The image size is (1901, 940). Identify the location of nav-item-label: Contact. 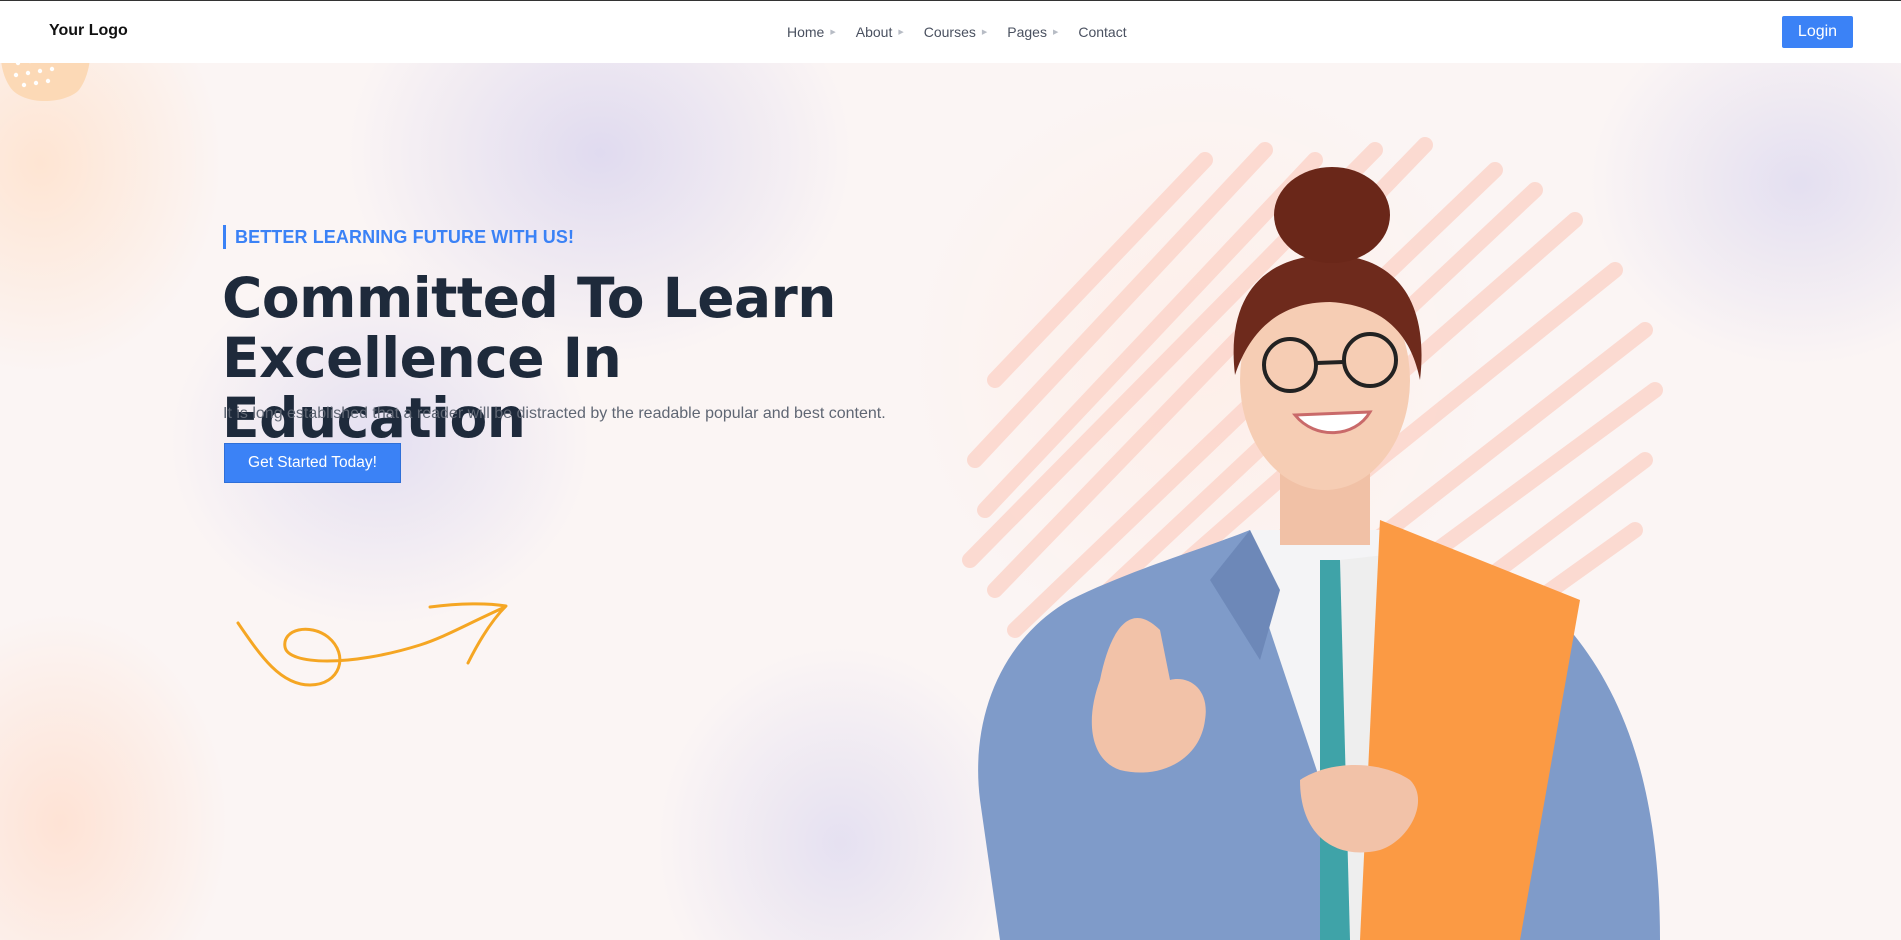
(1102, 32).